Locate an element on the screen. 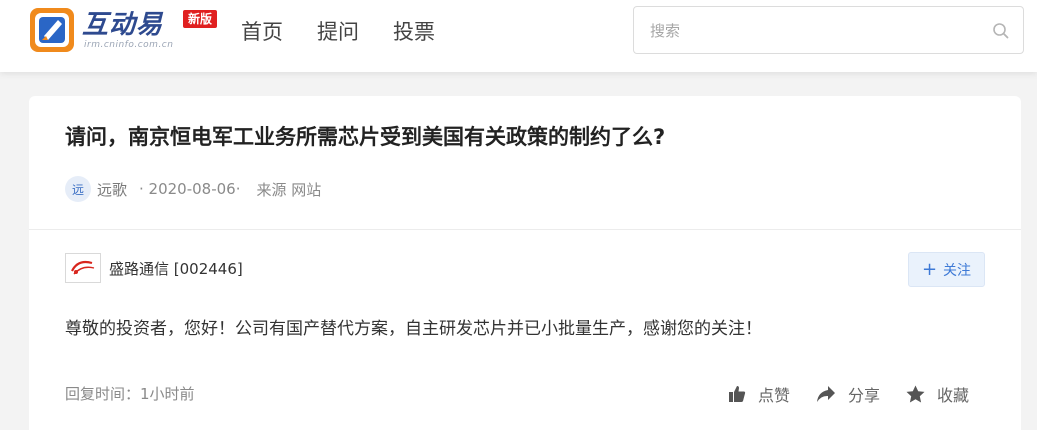 The width and height of the screenshot is (1037, 430). nav-home: 首页 is located at coordinates (262, 32).